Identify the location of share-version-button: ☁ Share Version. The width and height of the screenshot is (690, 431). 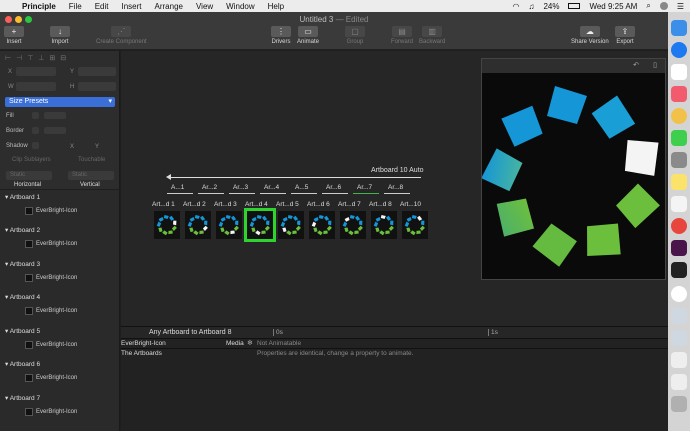
(590, 35).